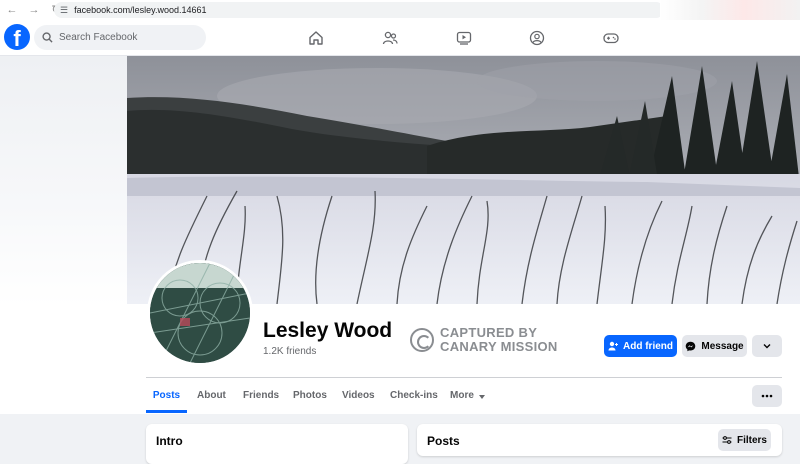 The height and width of the screenshot is (464, 800). What do you see at coordinates (489, 332) in the screenshot?
I see `watermark-line-1: CAPTURED BY` at bounding box center [489, 332].